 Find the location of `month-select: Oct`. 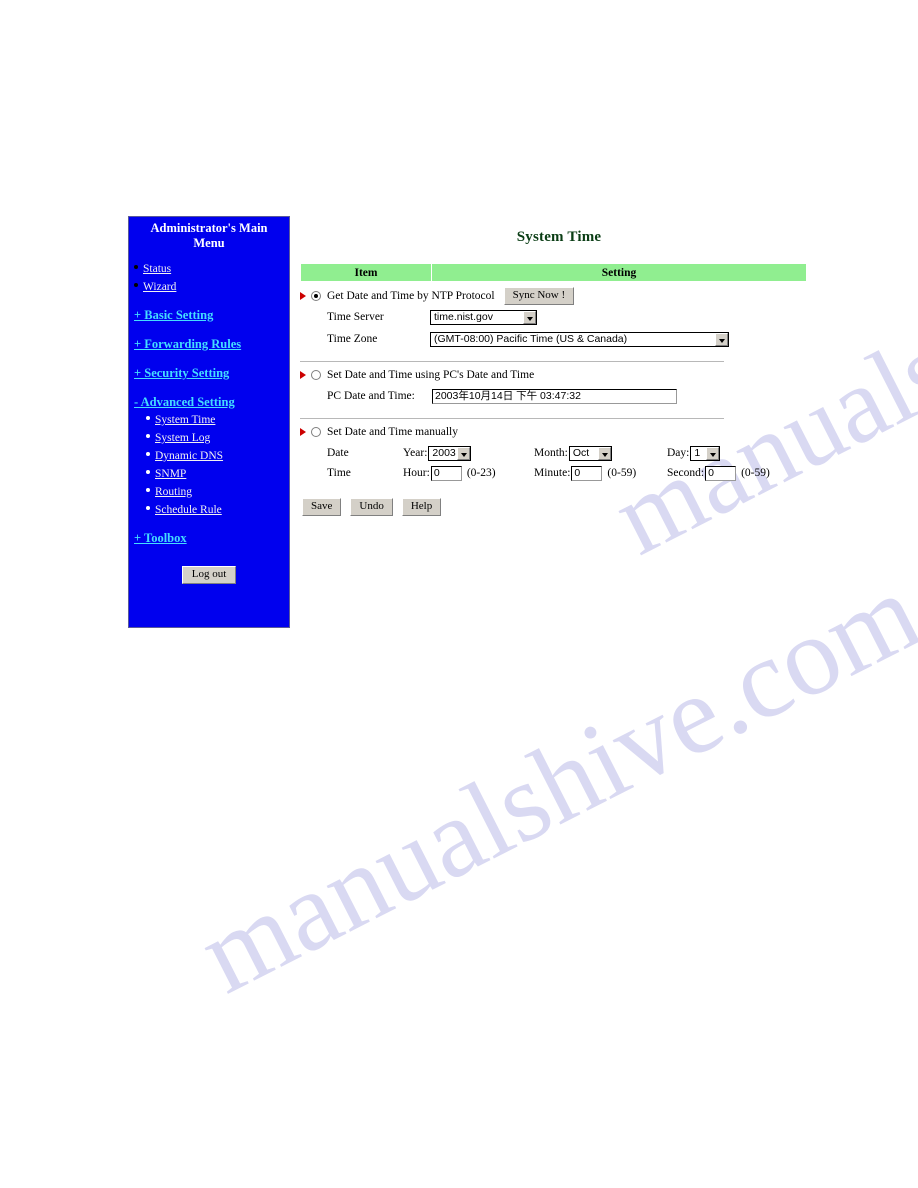

month-select: Oct is located at coordinates (590, 453).